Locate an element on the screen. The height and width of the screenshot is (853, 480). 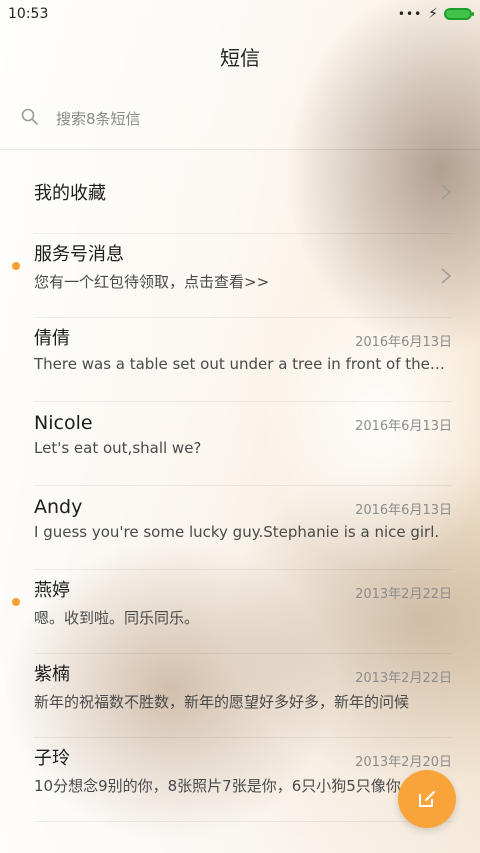
list-item-preview: 新年的祝福数不胜数，新年的愿望好多好多，新年的问候 is located at coordinates (222, 702).